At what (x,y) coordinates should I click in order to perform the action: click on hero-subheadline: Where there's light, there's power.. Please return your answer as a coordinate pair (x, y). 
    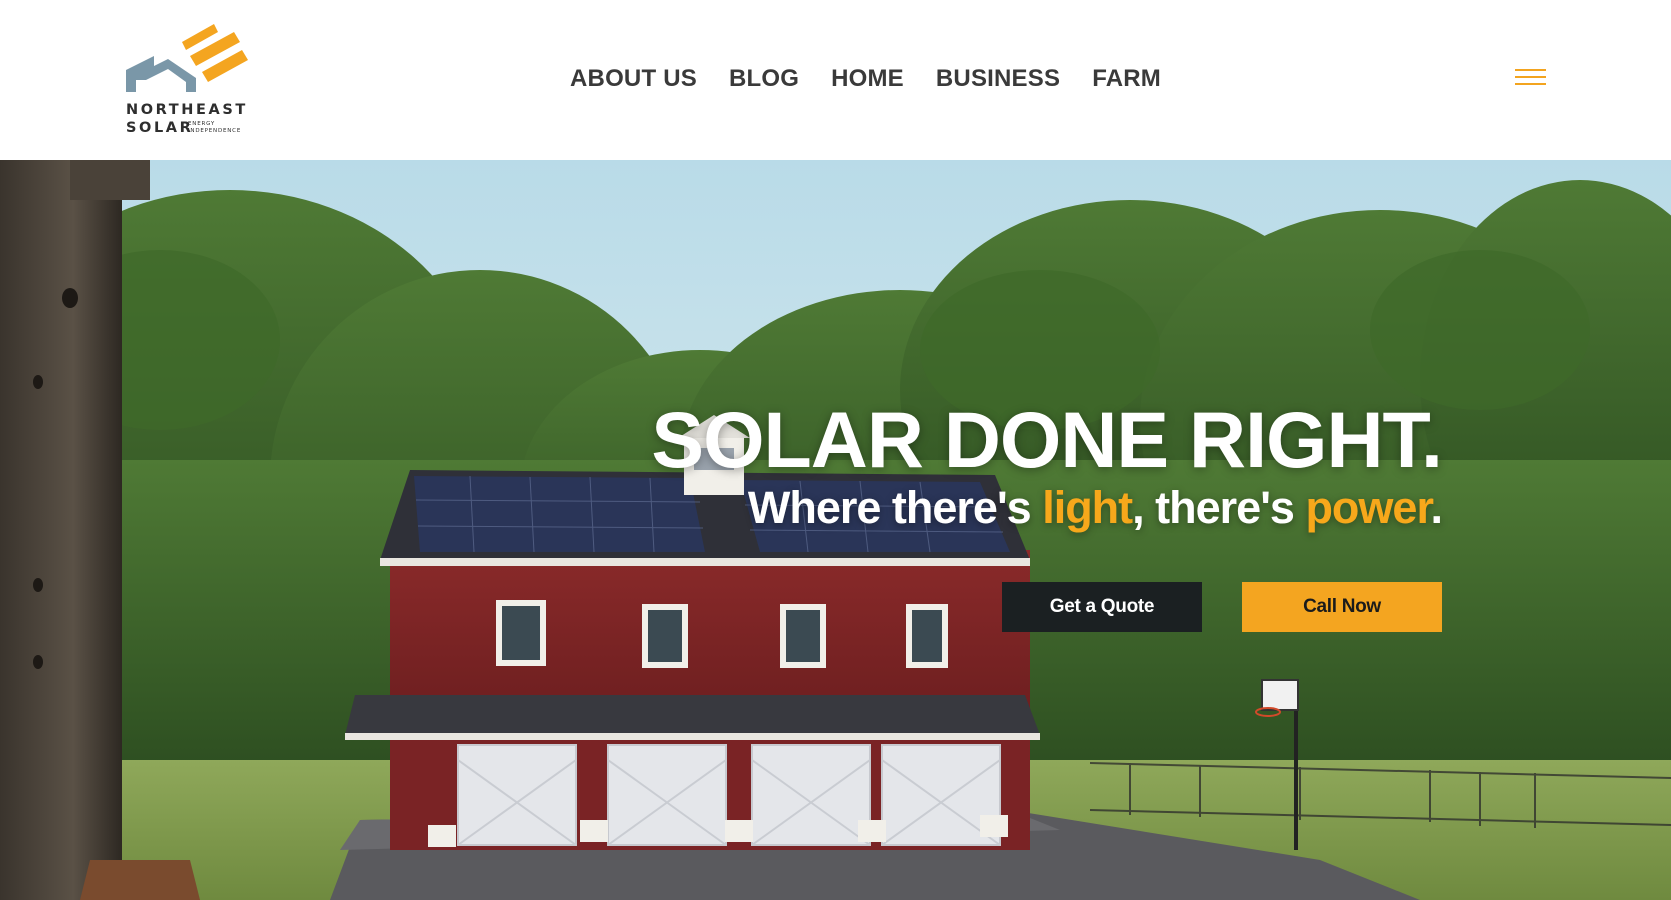
    Looking at the image, I should click on (1095, 507).